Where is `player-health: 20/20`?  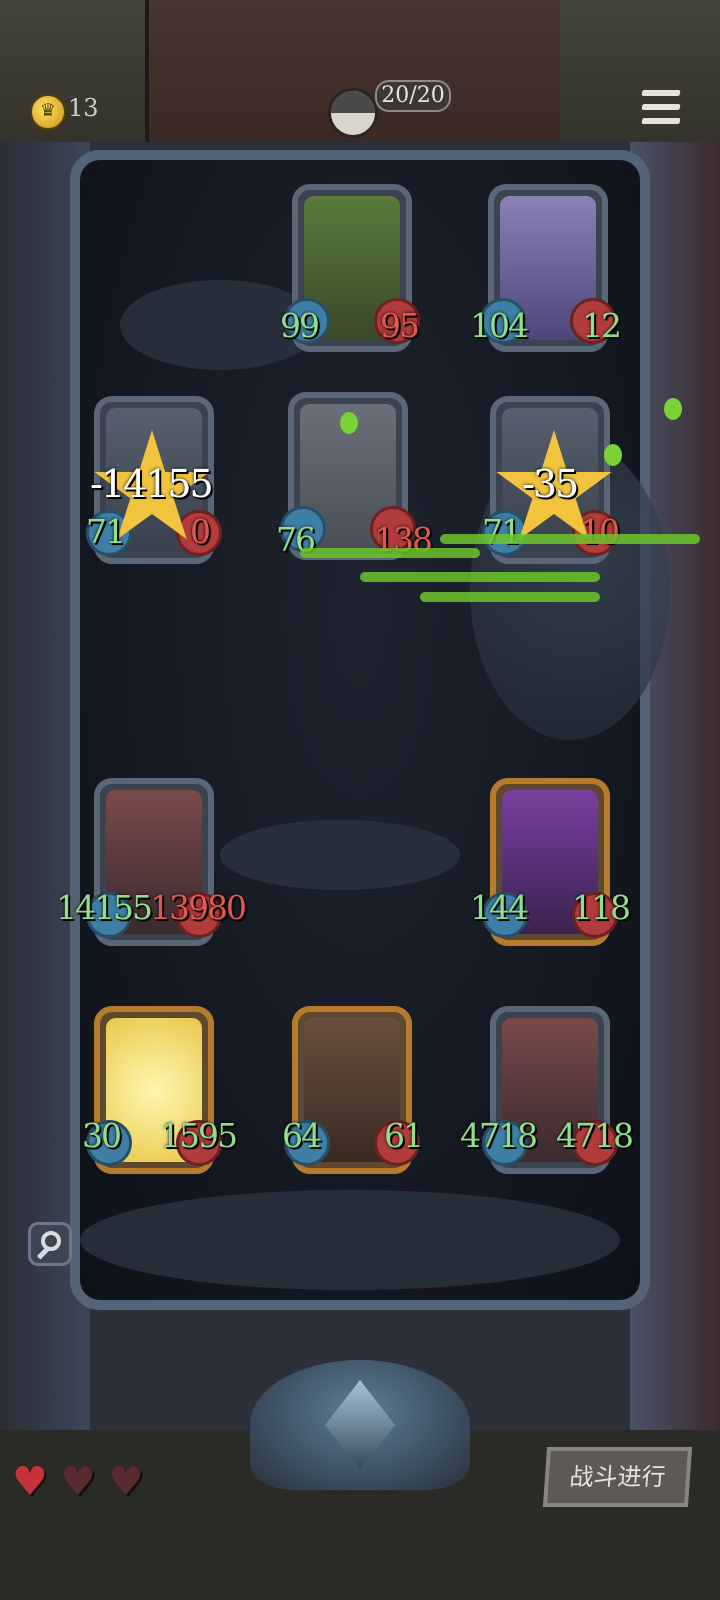 player-health: 20/20 is located at coordinates (413, 96).